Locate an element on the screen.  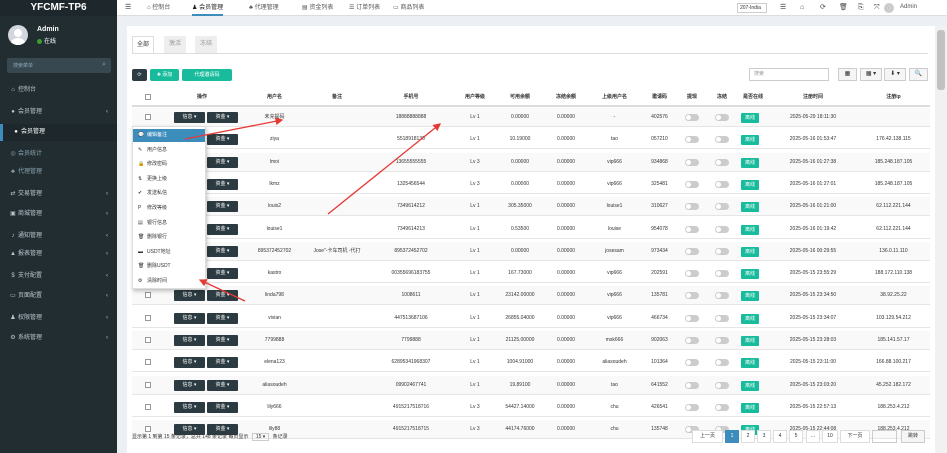
sidebar-search-input: 搜索菜单 ⌕ is located at coordinates (59, 65).